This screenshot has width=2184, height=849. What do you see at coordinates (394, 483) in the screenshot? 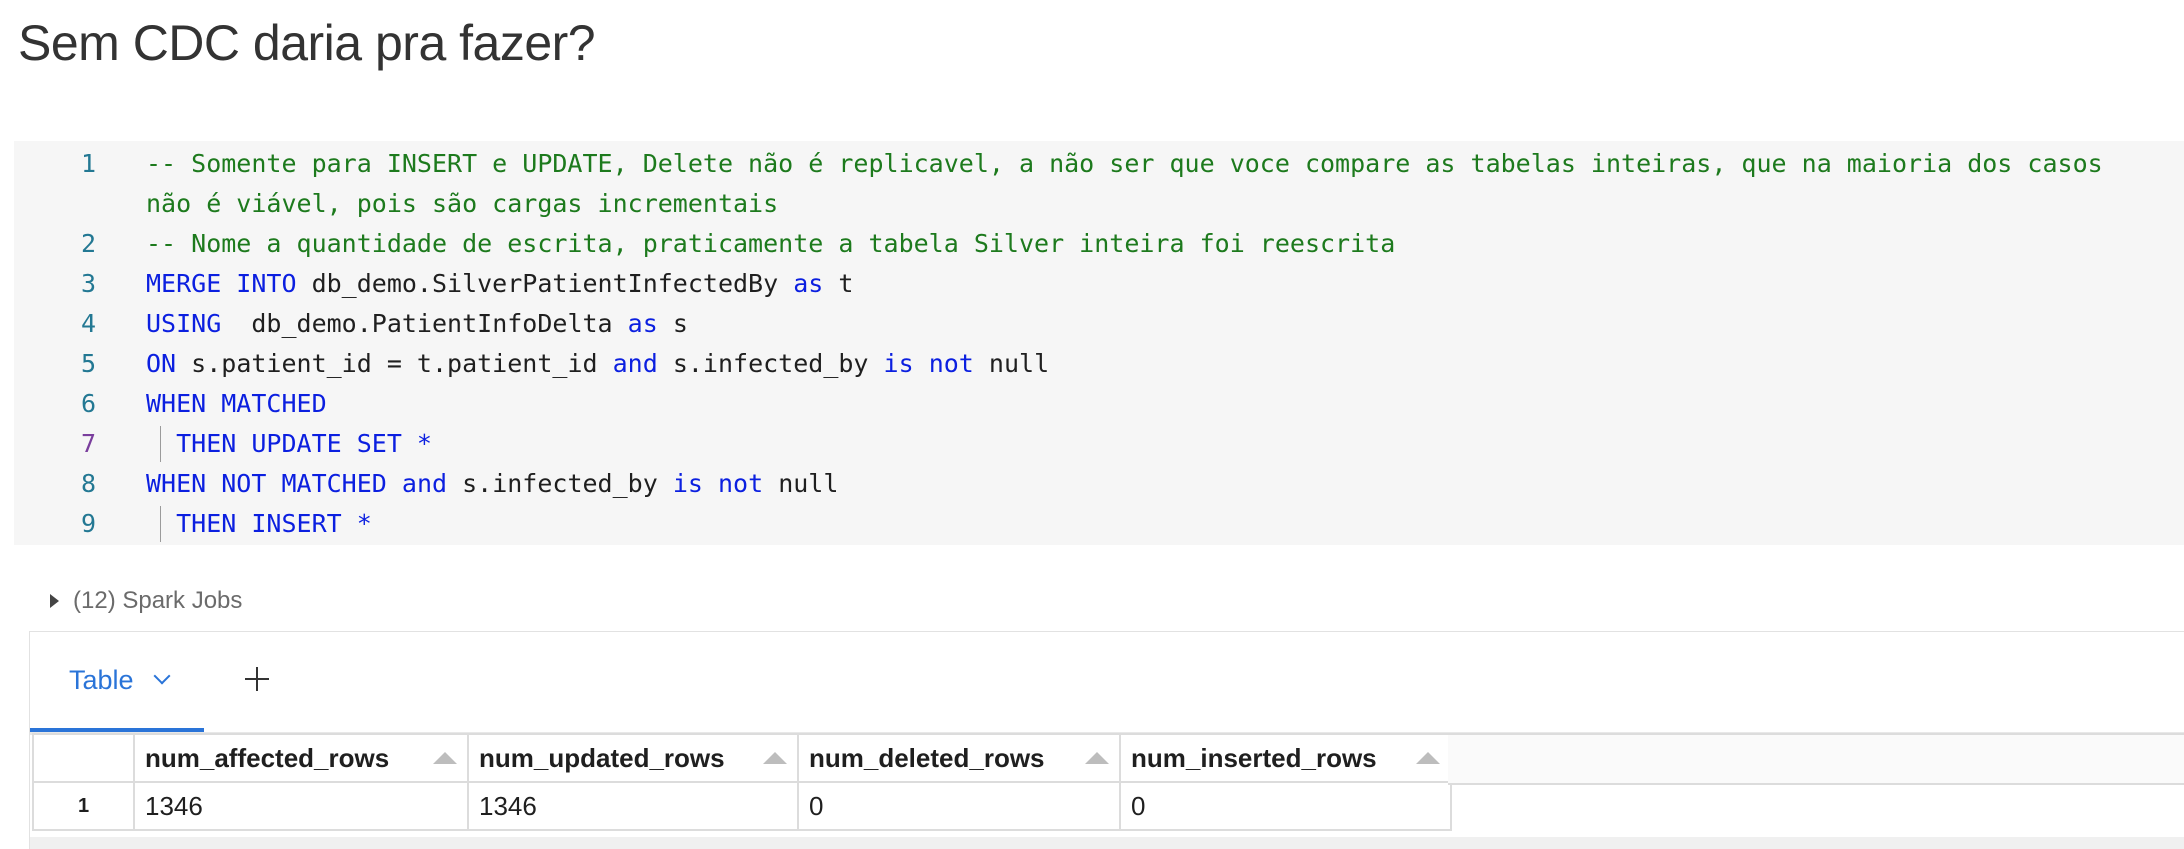
I see `sql-identifier` at bounding box center [394, 483].